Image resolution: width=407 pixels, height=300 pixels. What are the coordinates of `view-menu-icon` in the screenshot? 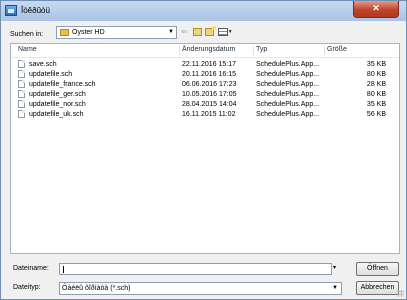 It's located at (222, 31).